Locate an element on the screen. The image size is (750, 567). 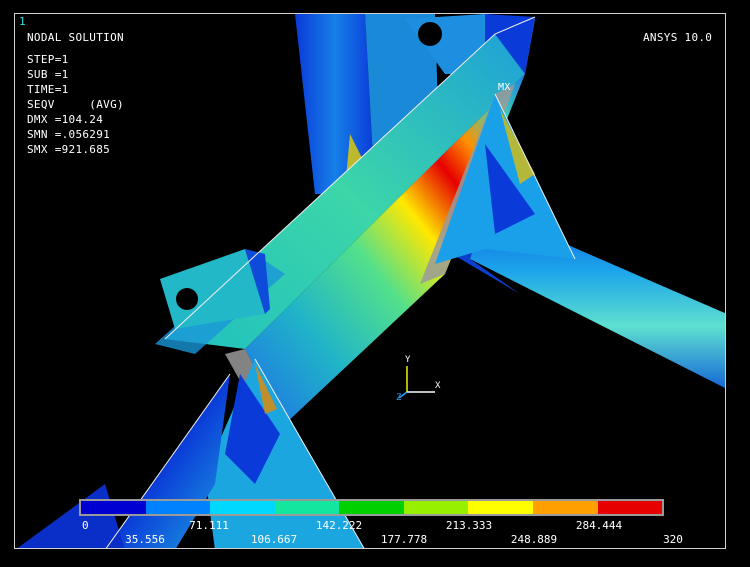
product-label: ANSYS 10.0 is located at coordinates (678, 37).